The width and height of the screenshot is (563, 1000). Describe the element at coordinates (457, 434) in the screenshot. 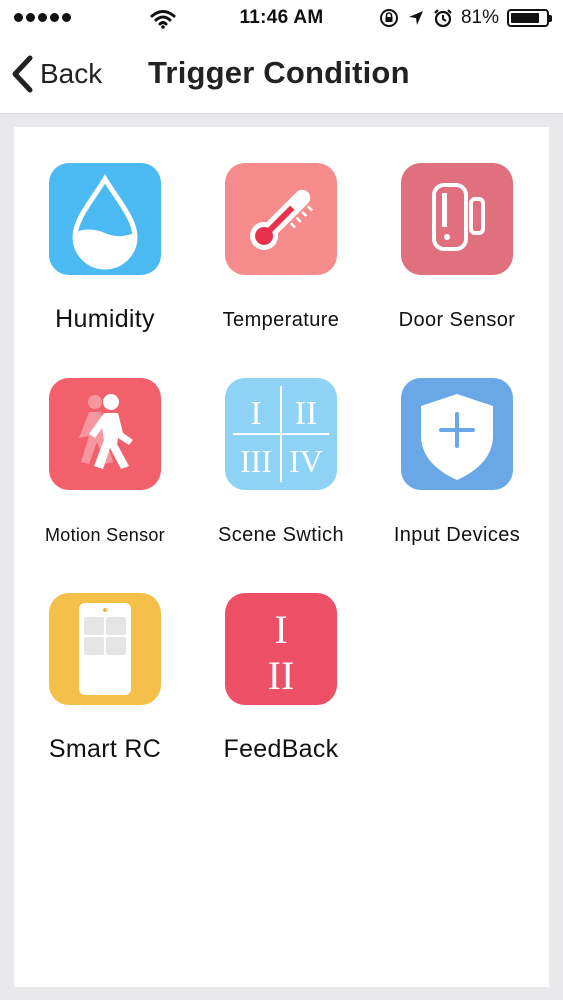

I see `shield-plus-icon` at that location.